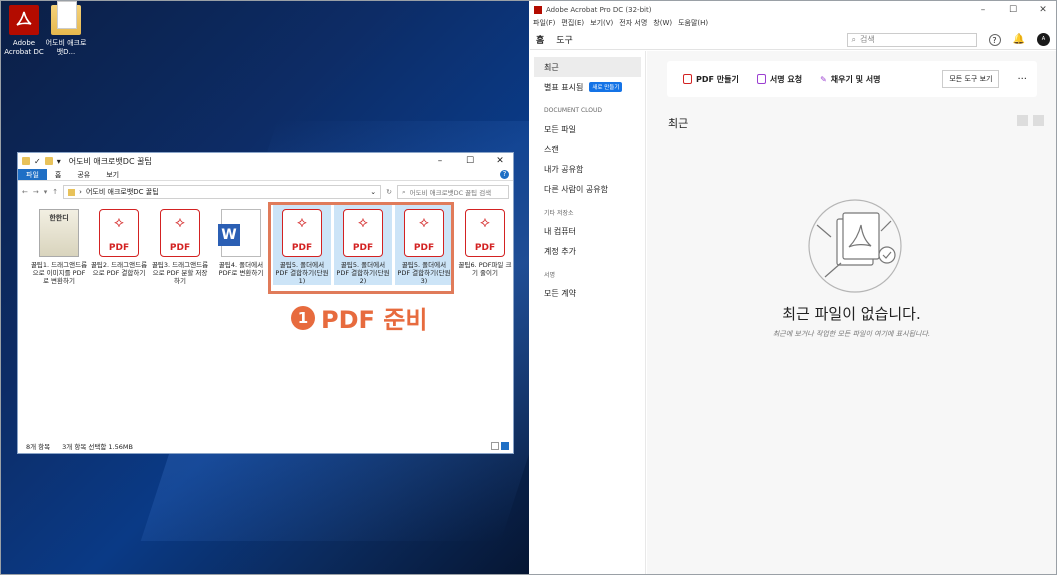 The width and height of the screenshot is (1057, 575). What do you see at coordinates (32, 174) in the screenshot?
I see `tab-file: 파일` at bounding box center [32, 174].